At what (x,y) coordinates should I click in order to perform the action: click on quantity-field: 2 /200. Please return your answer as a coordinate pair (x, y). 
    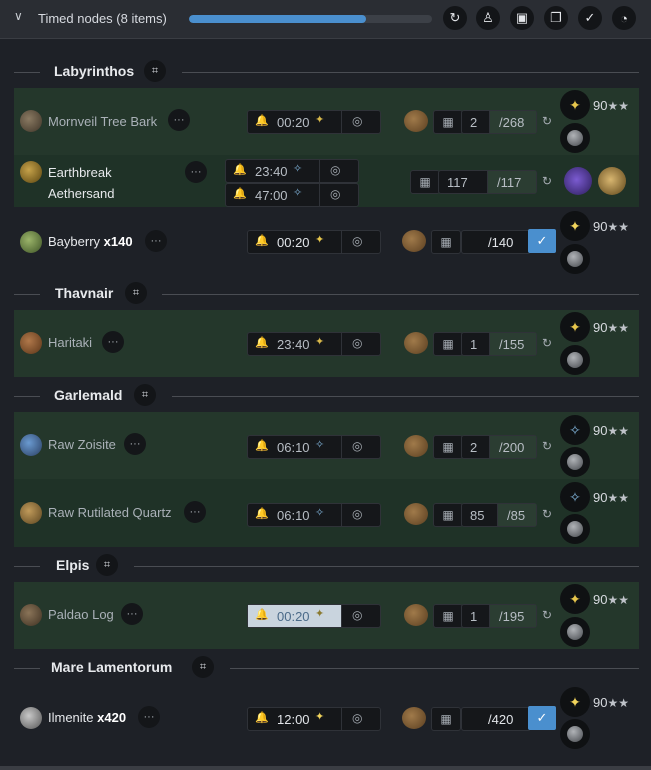
    Looking at the image, I should click on (499, 447).